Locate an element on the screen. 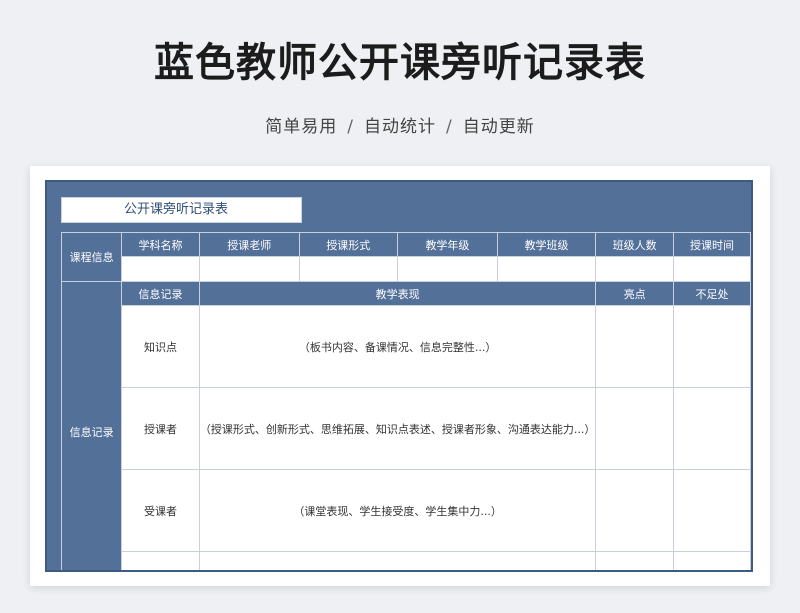  subtitle-item: 自动更新 is located at coordinates (498, 127).